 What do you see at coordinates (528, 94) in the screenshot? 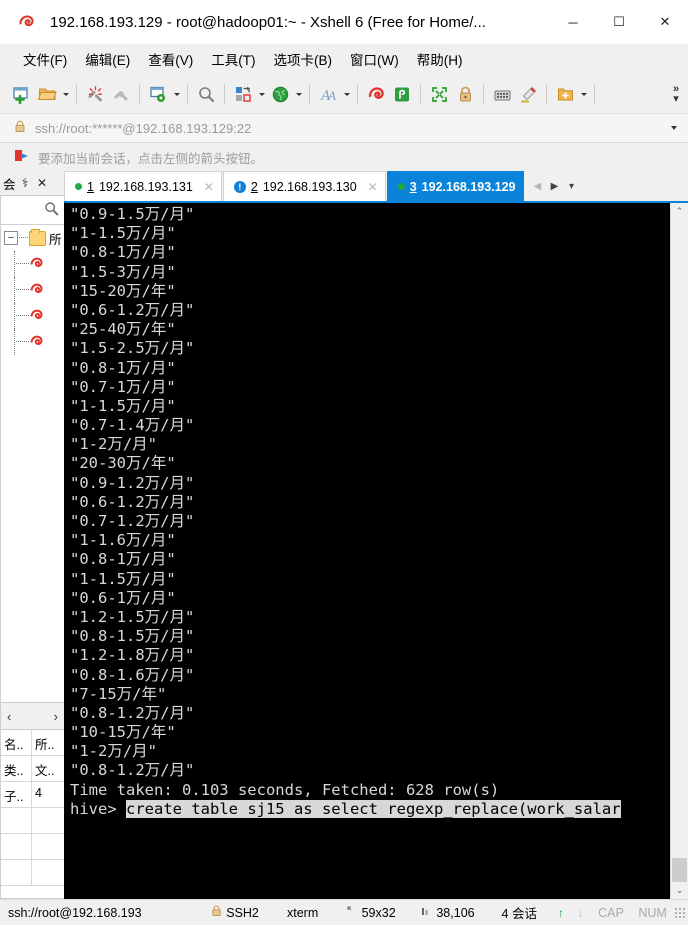
I see `highlight-icon` at bounding box center [528, 94].